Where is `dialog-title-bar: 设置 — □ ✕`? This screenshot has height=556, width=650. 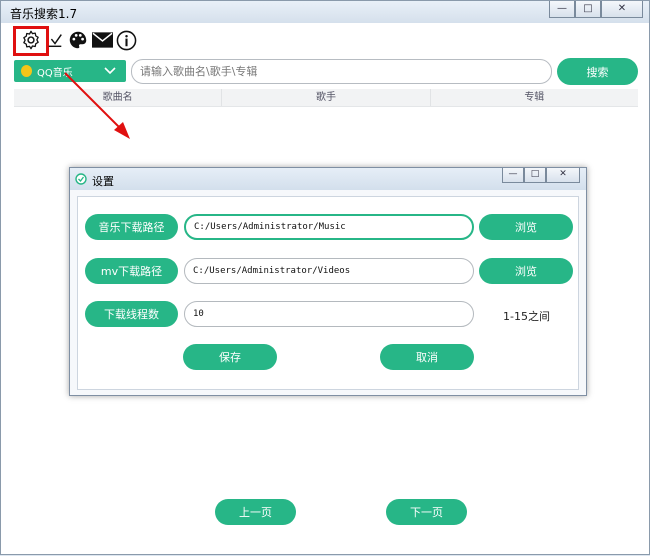 dialog-title-bar: 设置 — □ ✕ is located at coordinates (328, 179).